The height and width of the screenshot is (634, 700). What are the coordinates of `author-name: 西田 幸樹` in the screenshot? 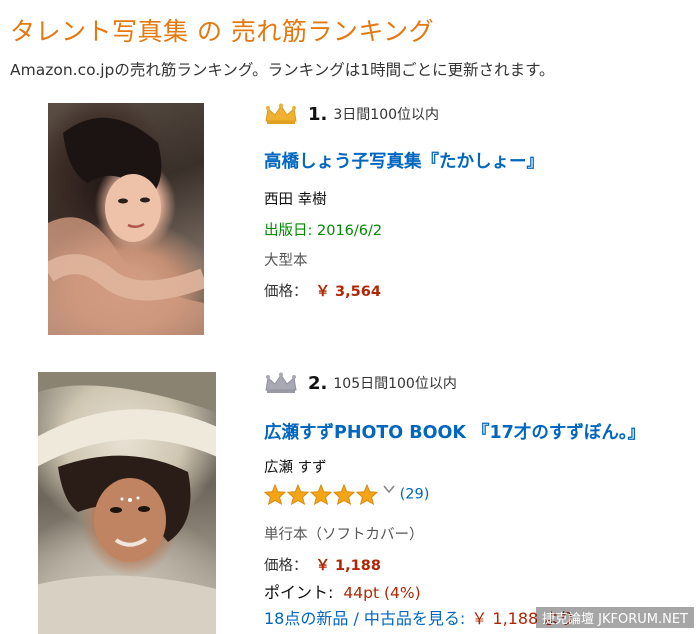 It's located at (295, 200).